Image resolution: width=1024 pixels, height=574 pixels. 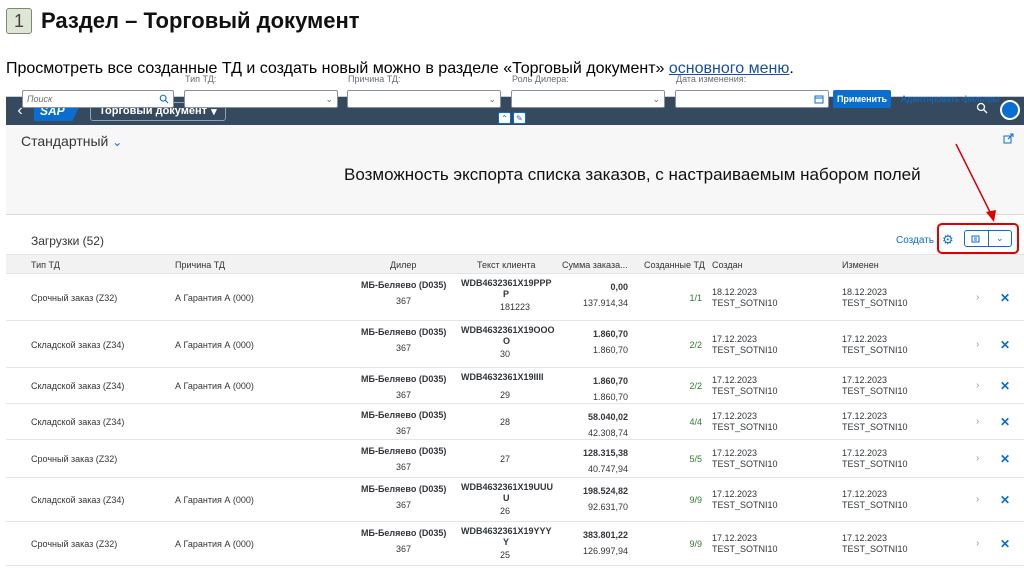 I want to click on slide-title: 1 Раздел – Торговый документ, so click(x=183, y=21).